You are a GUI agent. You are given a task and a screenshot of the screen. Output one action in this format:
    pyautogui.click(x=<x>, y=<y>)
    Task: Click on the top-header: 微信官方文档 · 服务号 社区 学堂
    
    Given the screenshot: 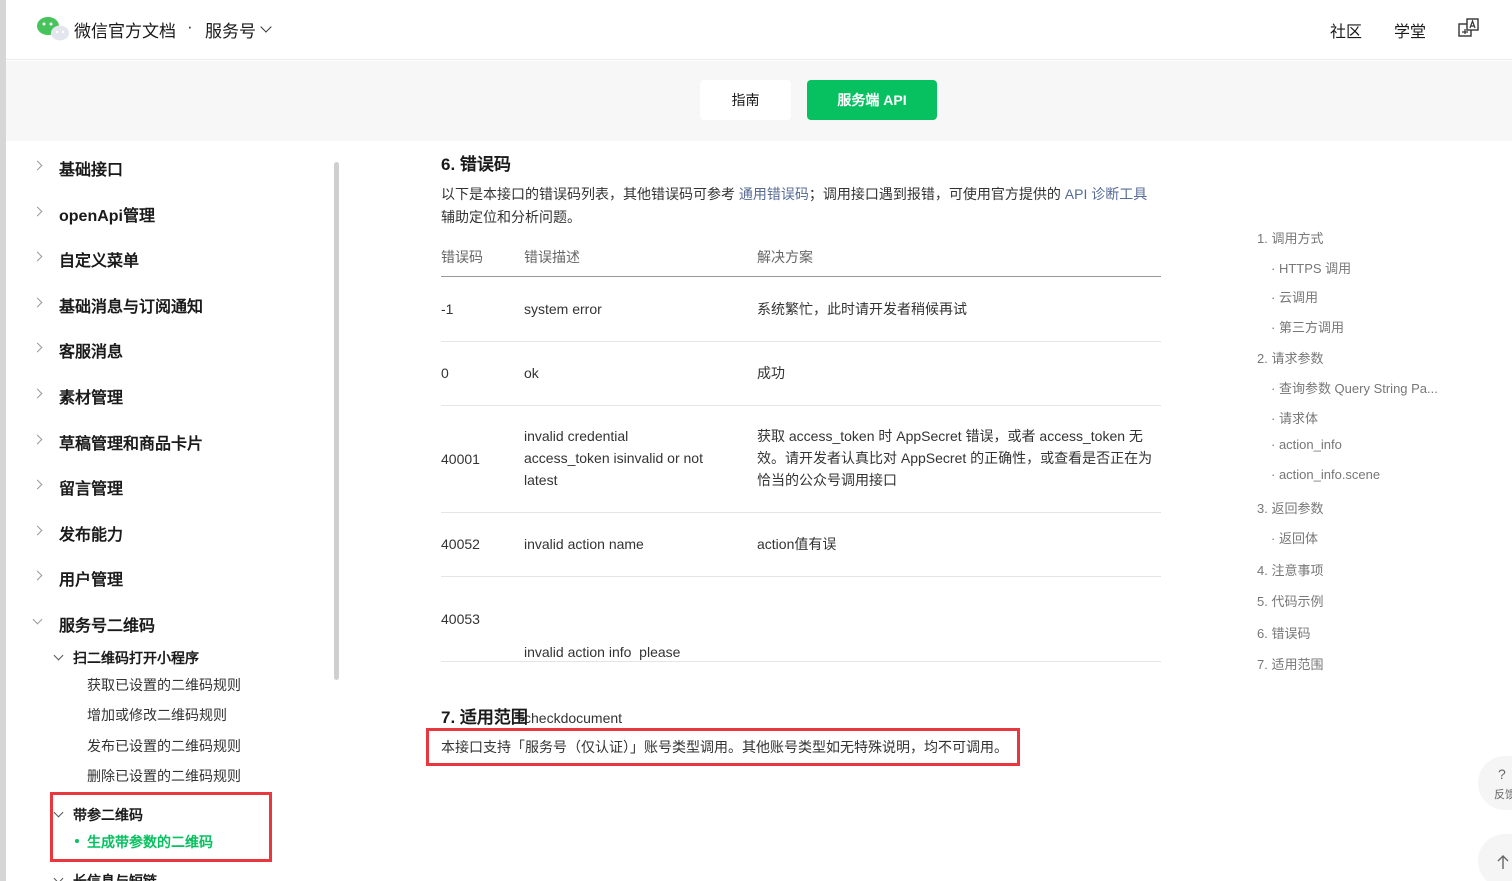 What is the action you would take?
    pyautogui.click(x=759, y=30)
    